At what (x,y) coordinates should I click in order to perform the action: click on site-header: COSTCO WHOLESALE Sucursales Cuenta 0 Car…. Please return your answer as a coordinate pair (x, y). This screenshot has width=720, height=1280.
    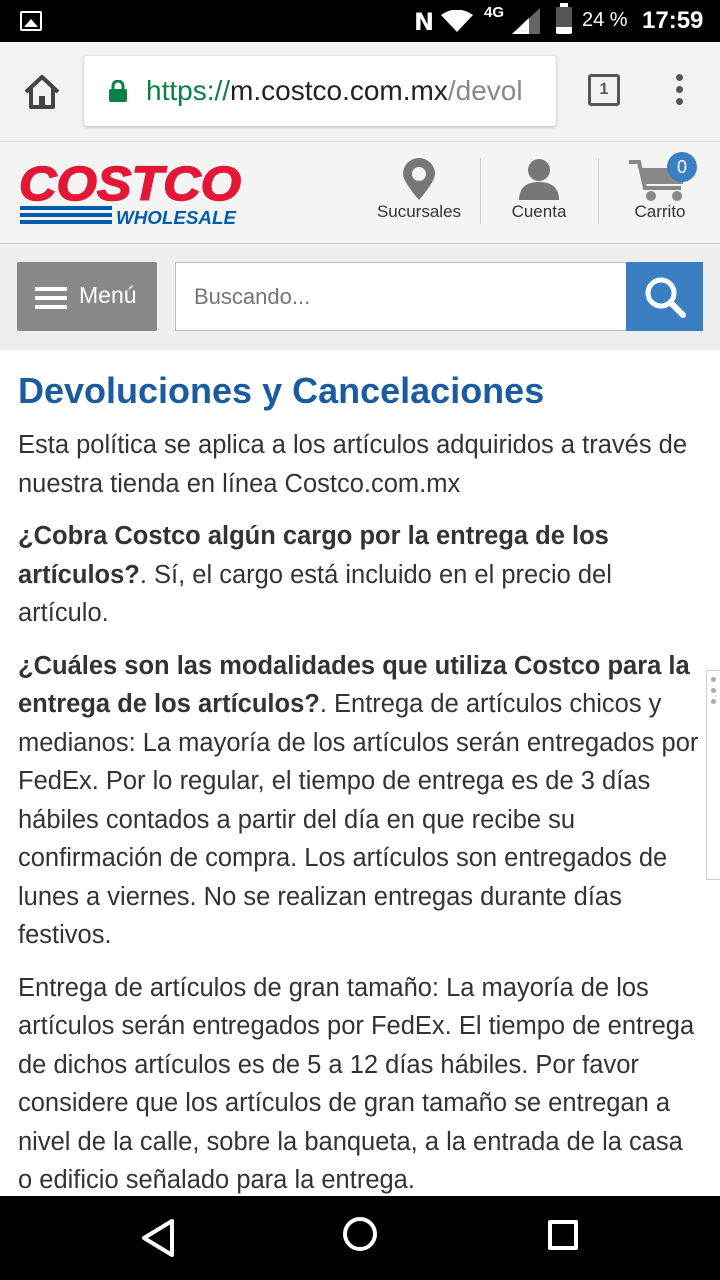
    Looking at the image, I should click on (360, 193).